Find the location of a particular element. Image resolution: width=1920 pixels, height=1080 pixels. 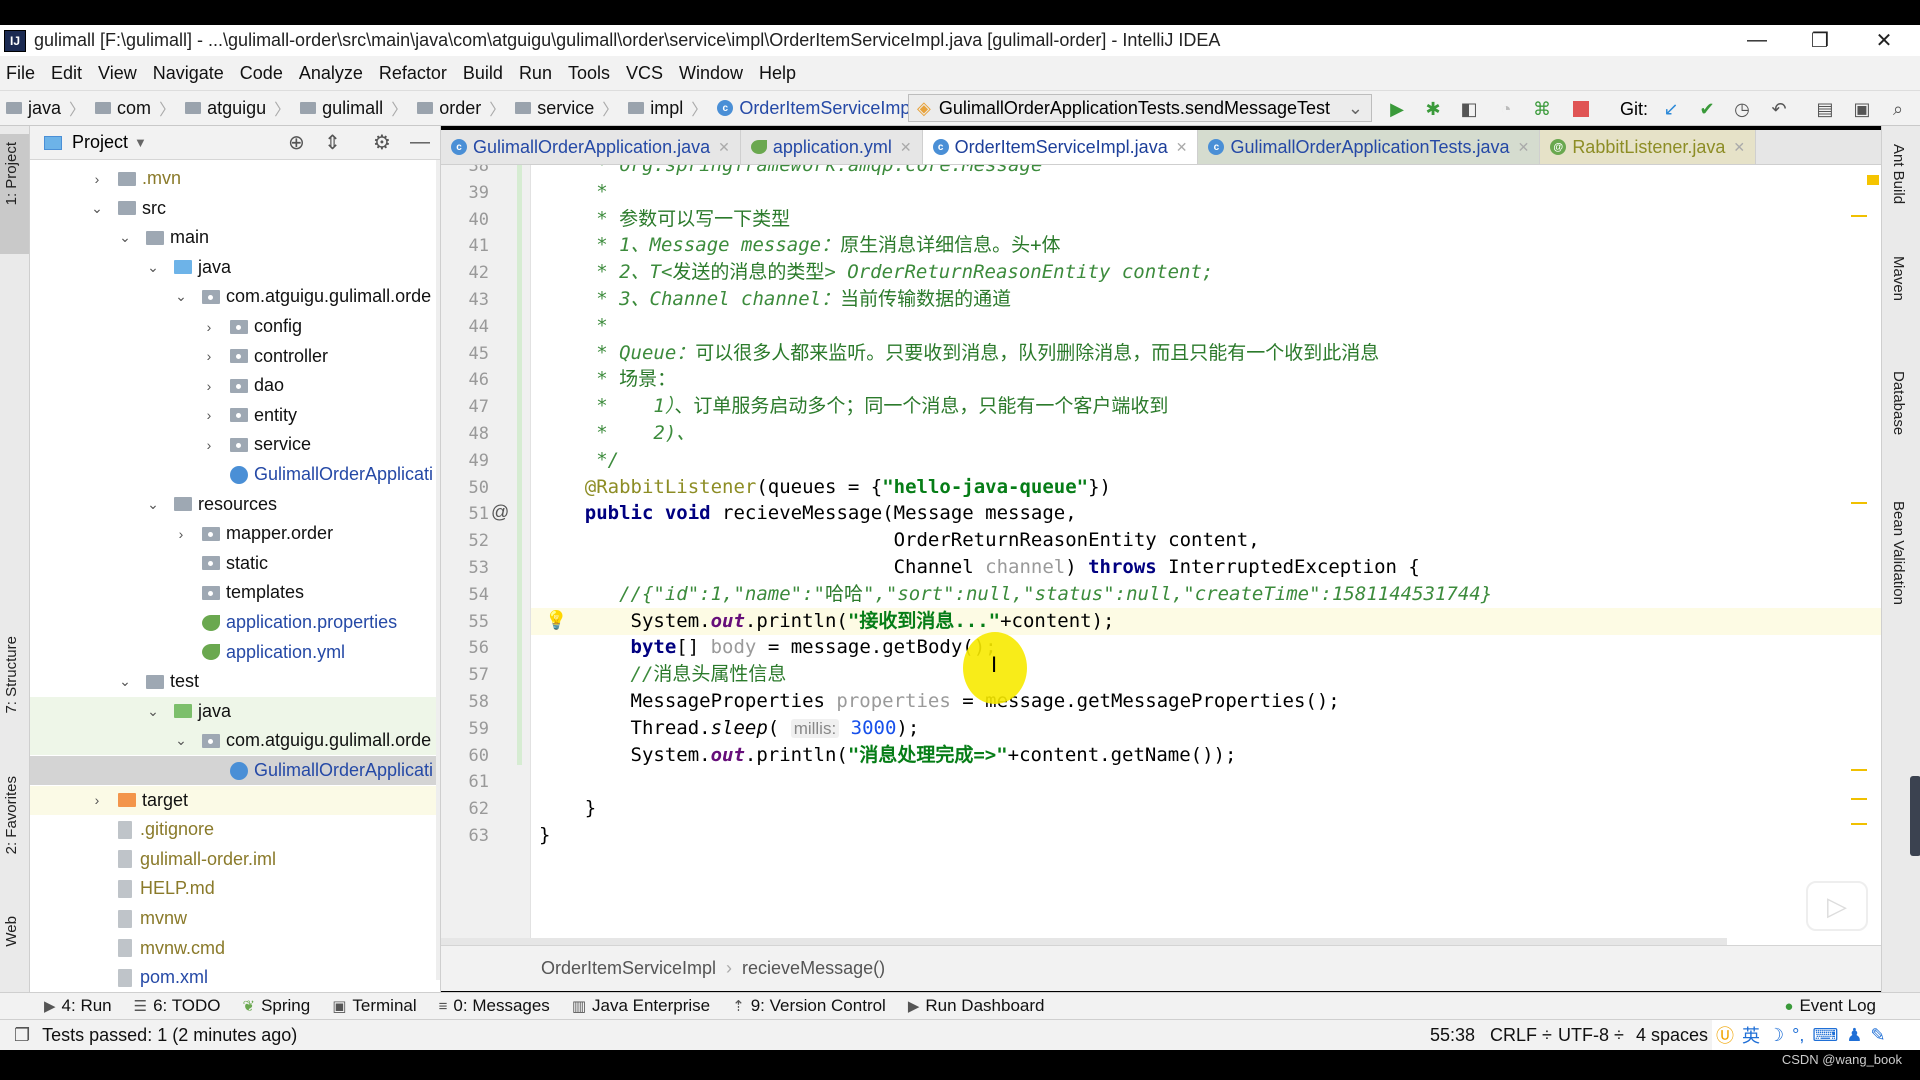

indent-setting: 4 spaces is located at coordinates (1672, 1035).